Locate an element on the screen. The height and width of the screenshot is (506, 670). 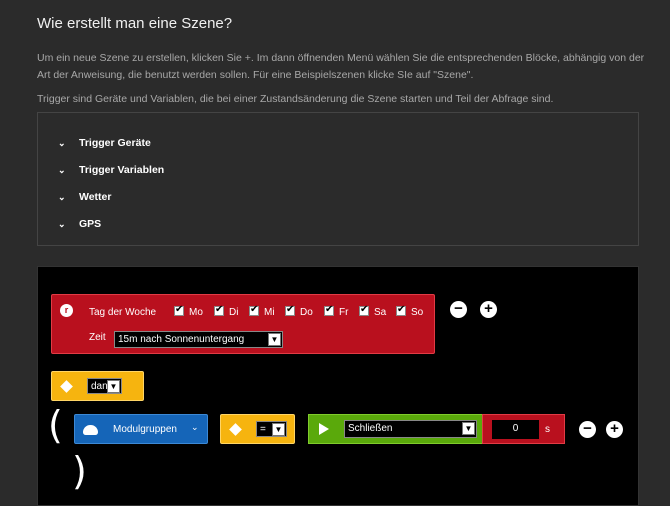
day-of-week-label: Tag der Woche is located at coordinates (123, 312).